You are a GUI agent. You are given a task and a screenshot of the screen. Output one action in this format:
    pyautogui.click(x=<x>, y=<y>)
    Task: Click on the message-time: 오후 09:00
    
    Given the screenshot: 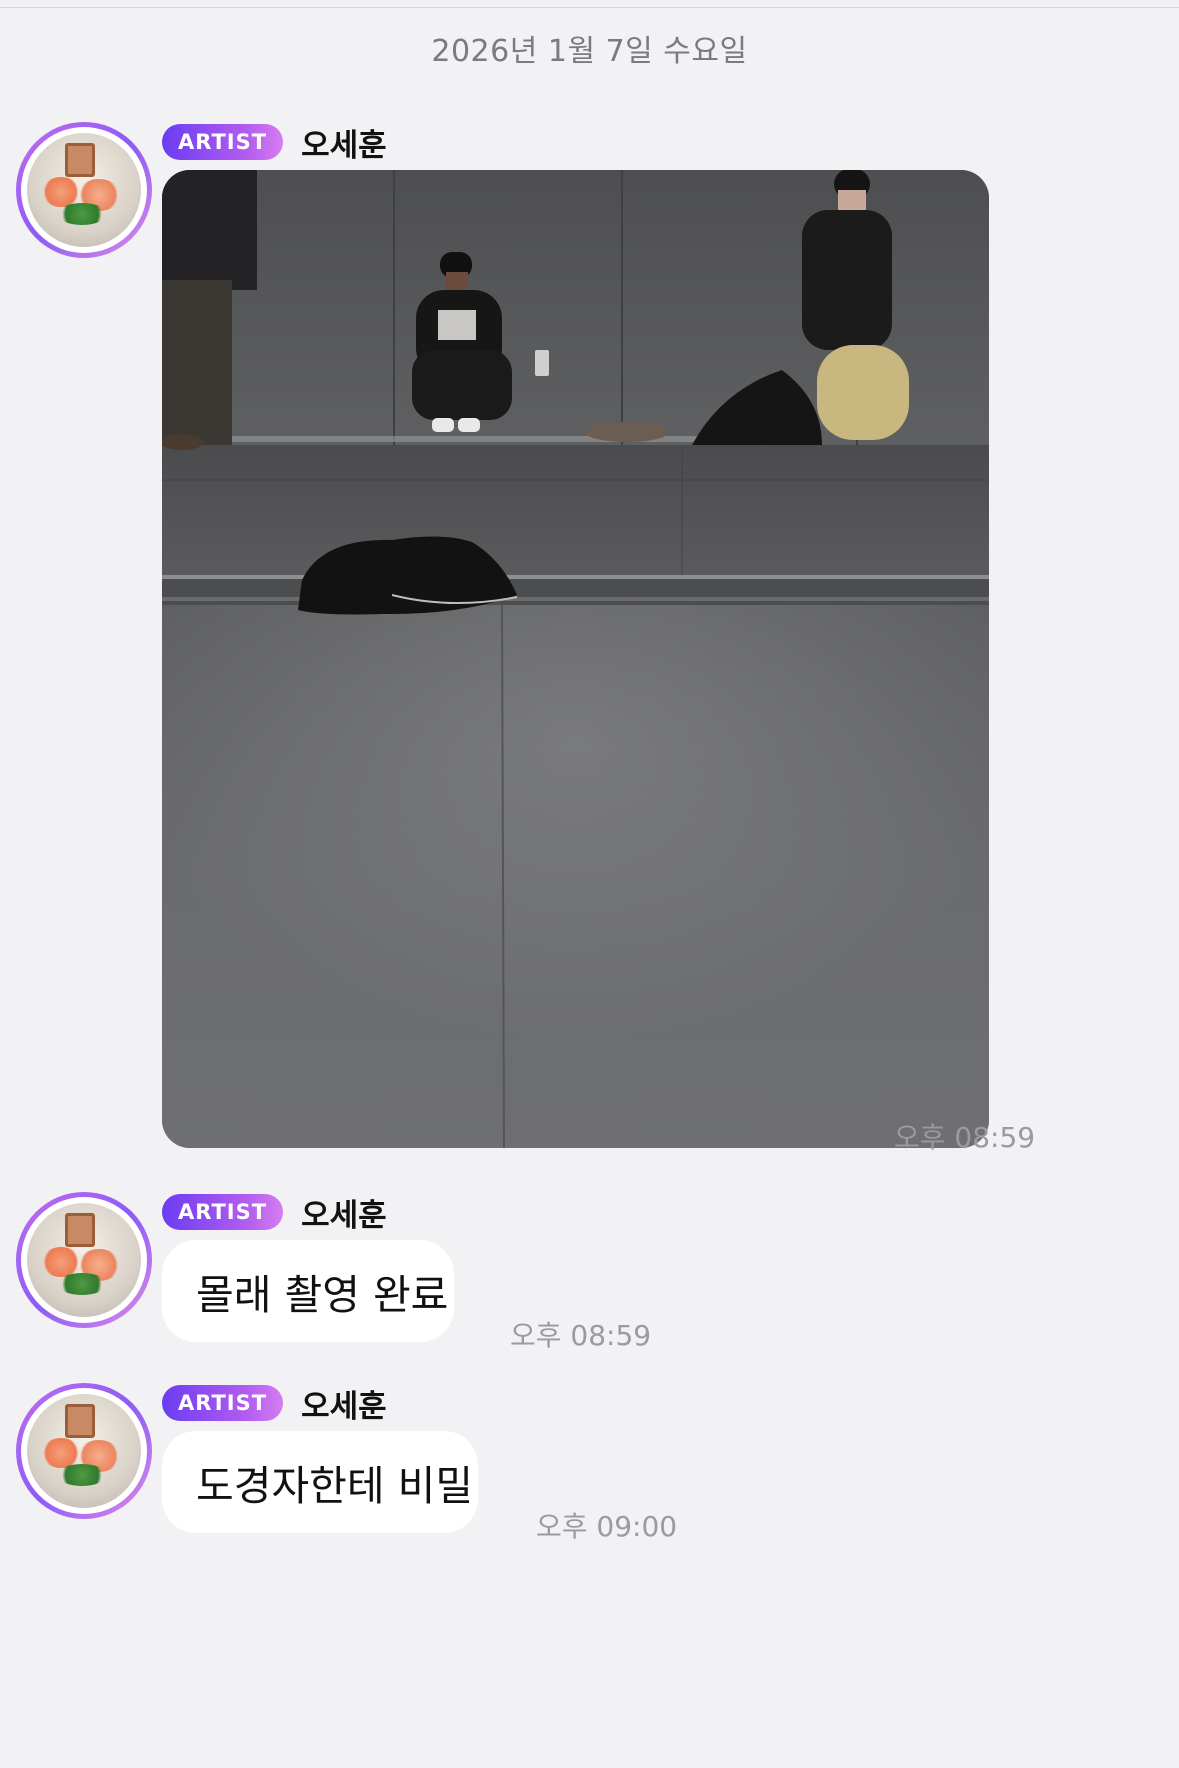 What is the action you would take?
    pyautogui.click(x=607, y=1526)
    